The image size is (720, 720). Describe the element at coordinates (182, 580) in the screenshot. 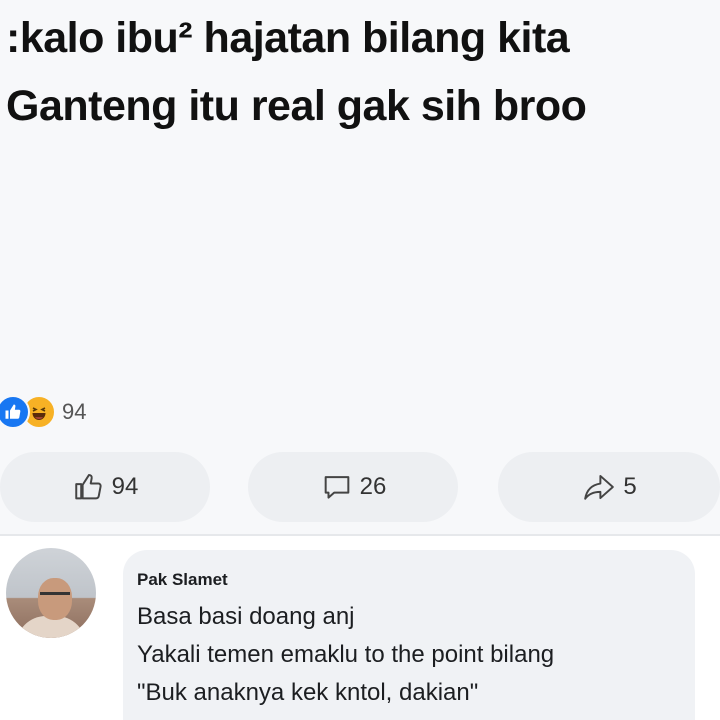

I see `comment-author: Pak Slamet` at that location.